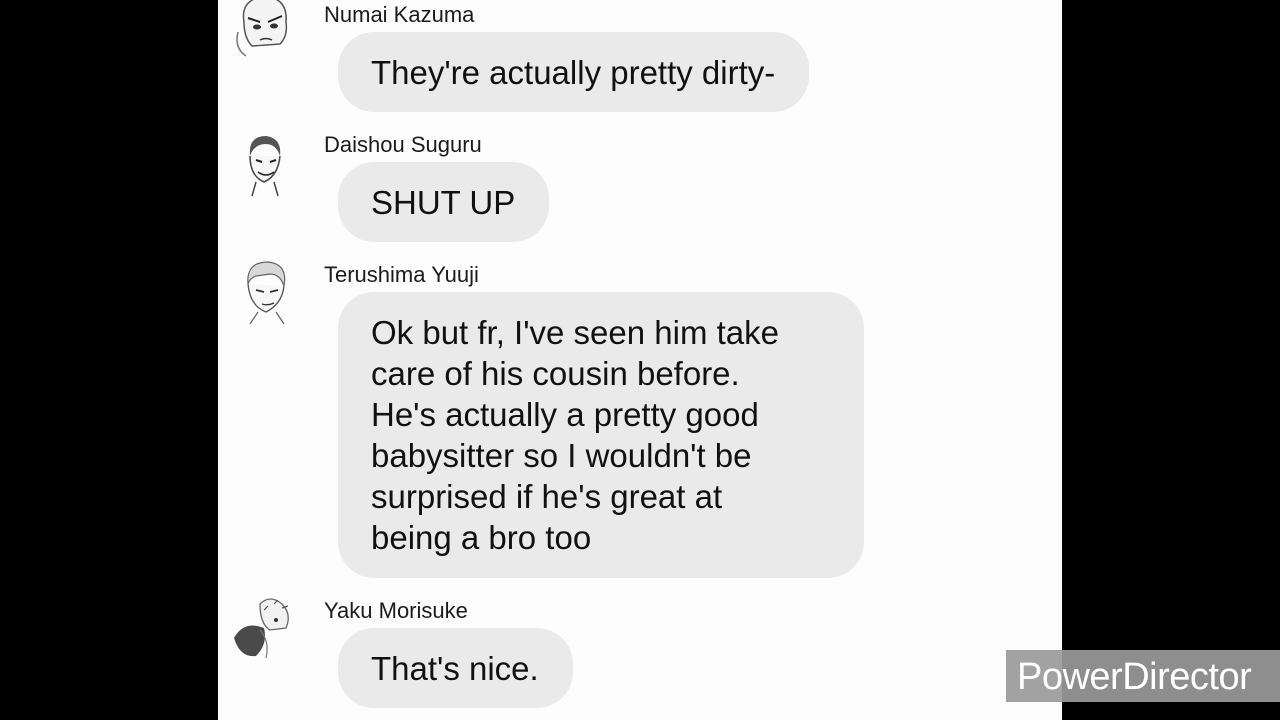  What do you see at coordinates (265, 291) in the screenshot?
I see `terushima-avatar-icon` at bounding box center [265, 291].